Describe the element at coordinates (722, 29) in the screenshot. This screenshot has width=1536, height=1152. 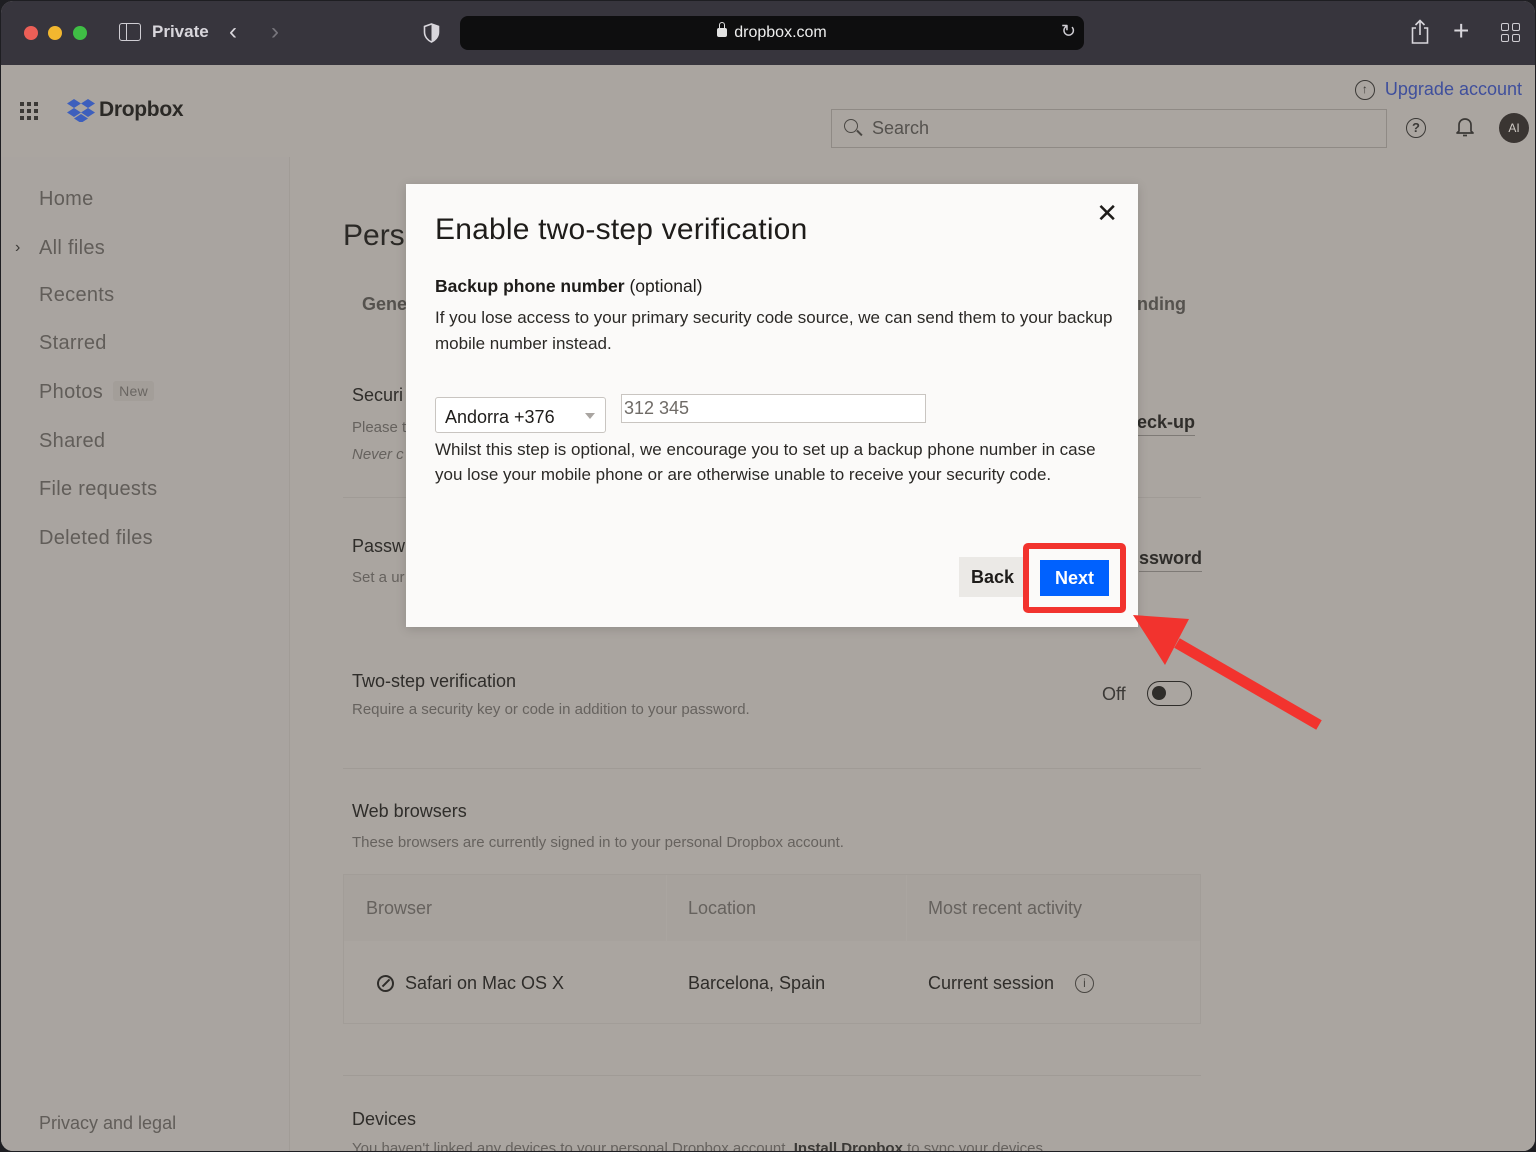
I see `lock-icon` at that location.